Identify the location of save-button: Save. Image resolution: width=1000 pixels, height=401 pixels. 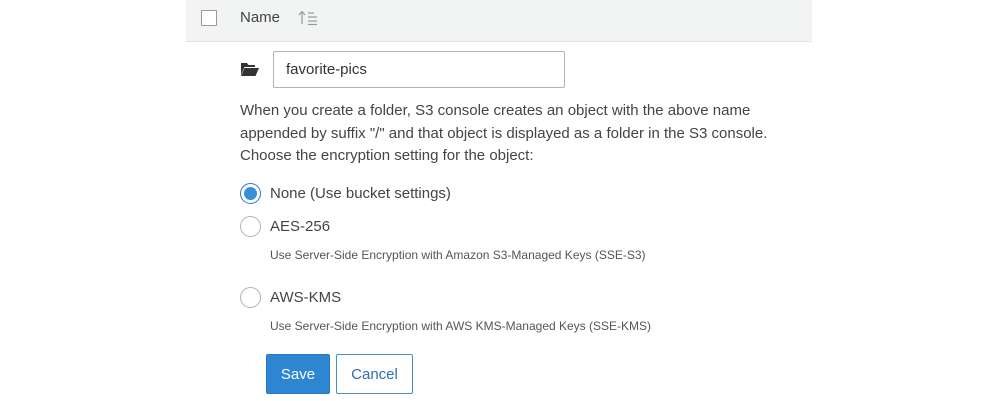
(298, 374).